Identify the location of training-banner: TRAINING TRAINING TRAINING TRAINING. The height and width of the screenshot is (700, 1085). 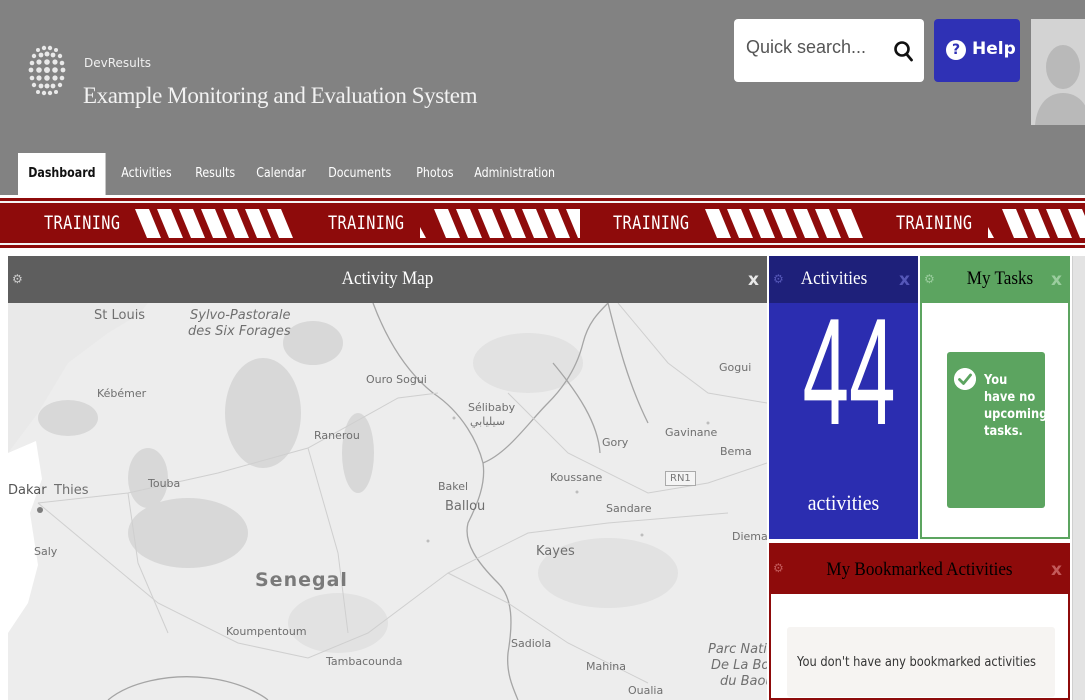
(542, 223).